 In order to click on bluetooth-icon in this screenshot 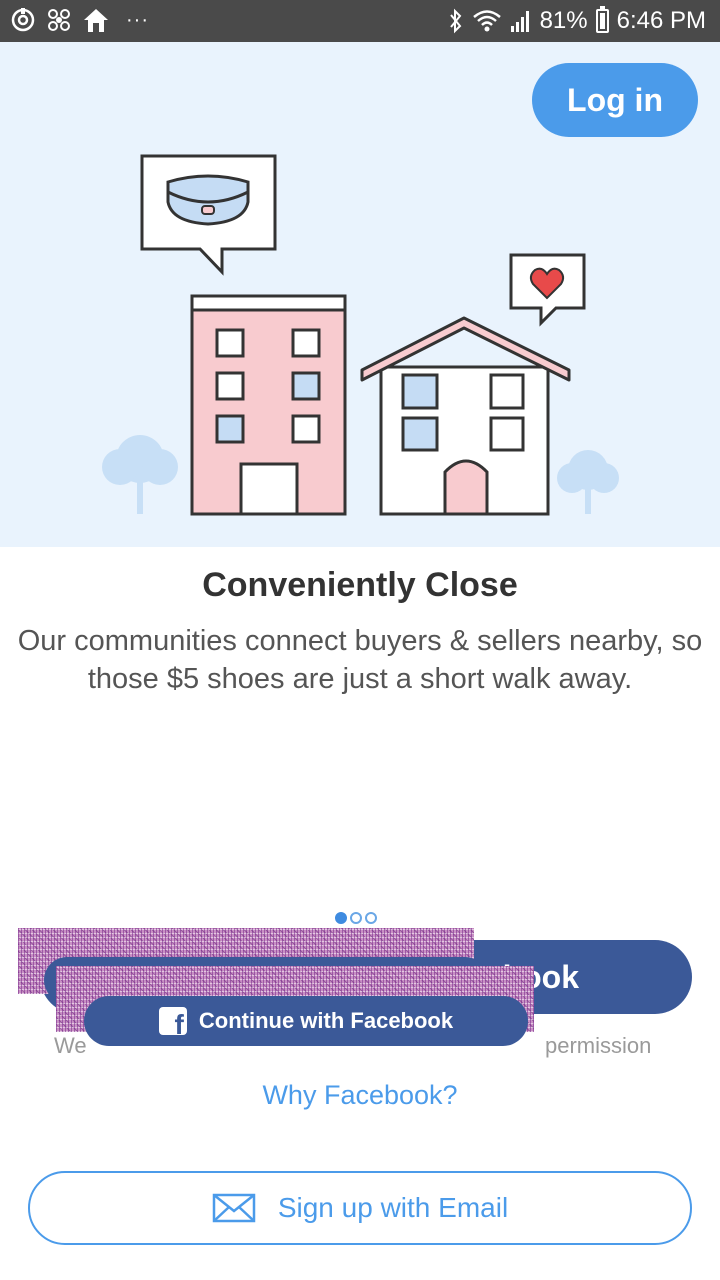, I will do `click(456, 21)`.